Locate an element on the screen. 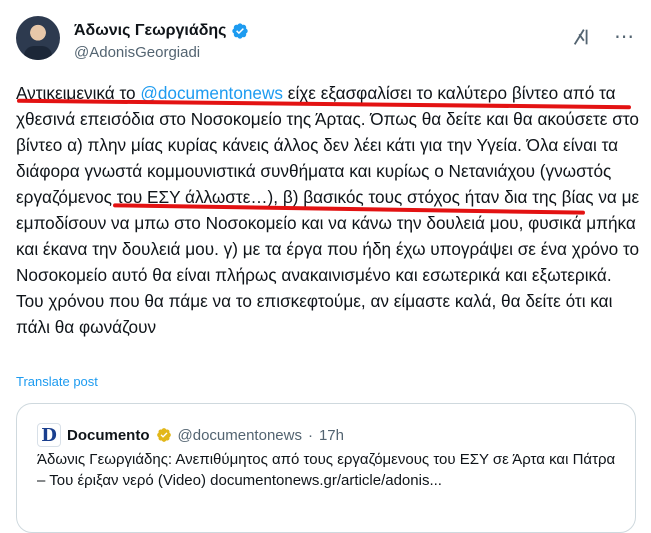  post-header: Άδωνις Γεωργιάδης @AdonisGeorgiadi ⋯ is located at coordinates (327, 38).